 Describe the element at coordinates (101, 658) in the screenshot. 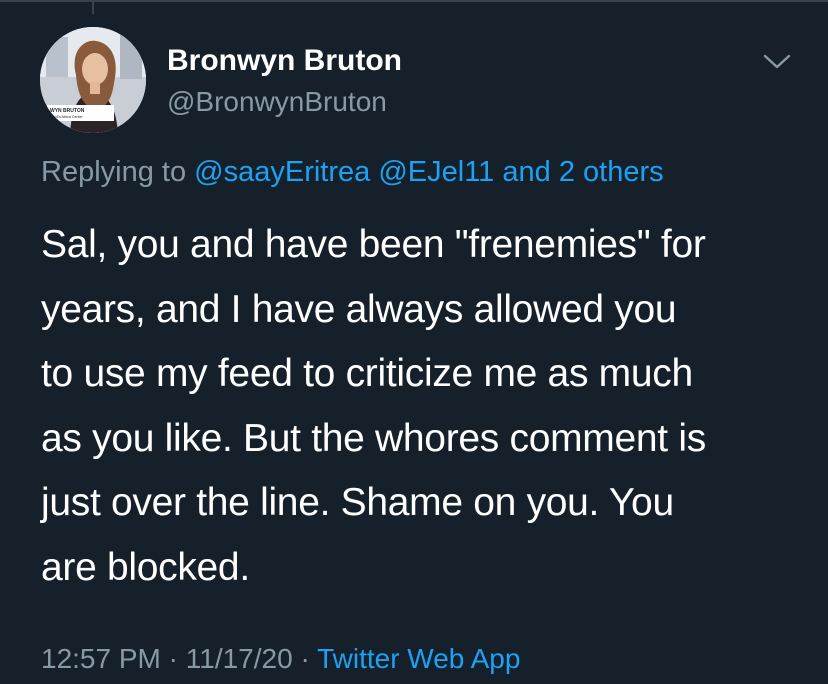

I see `tweet-time: 12:57 PM` at that location.